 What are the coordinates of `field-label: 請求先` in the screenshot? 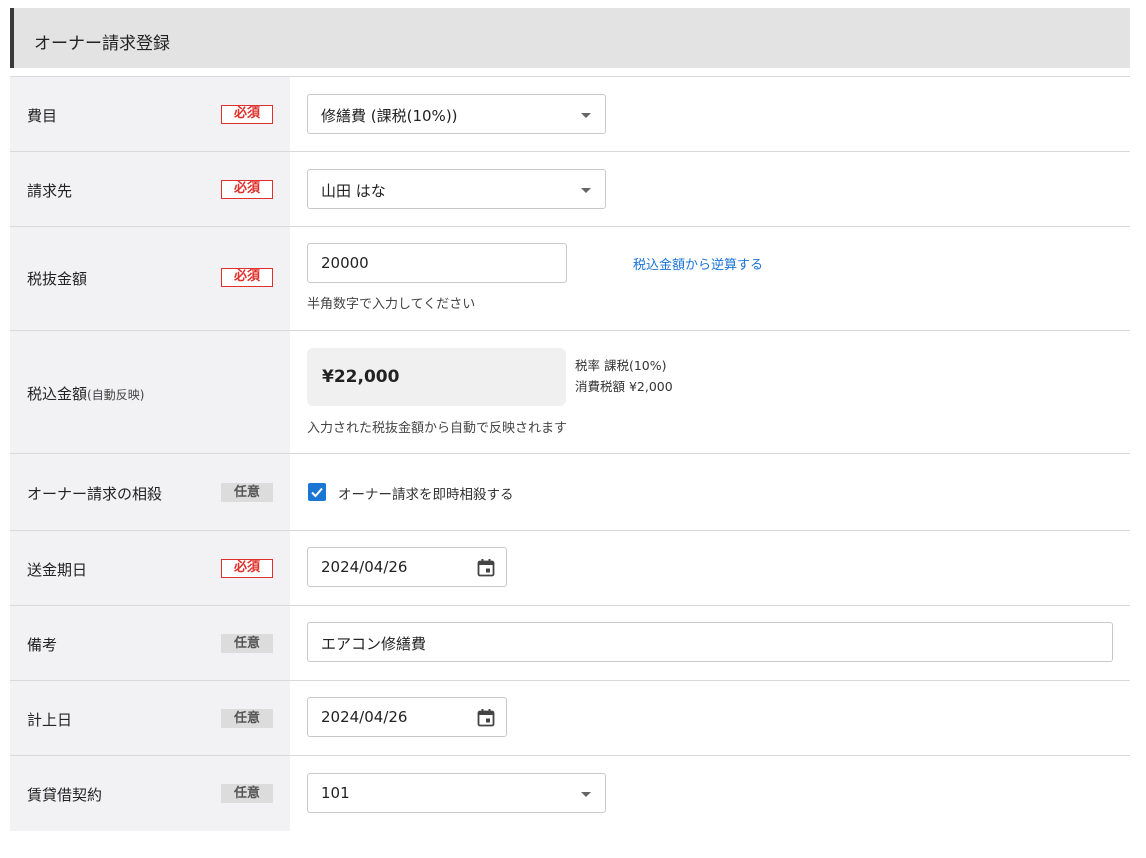 It's located at (50, 191).